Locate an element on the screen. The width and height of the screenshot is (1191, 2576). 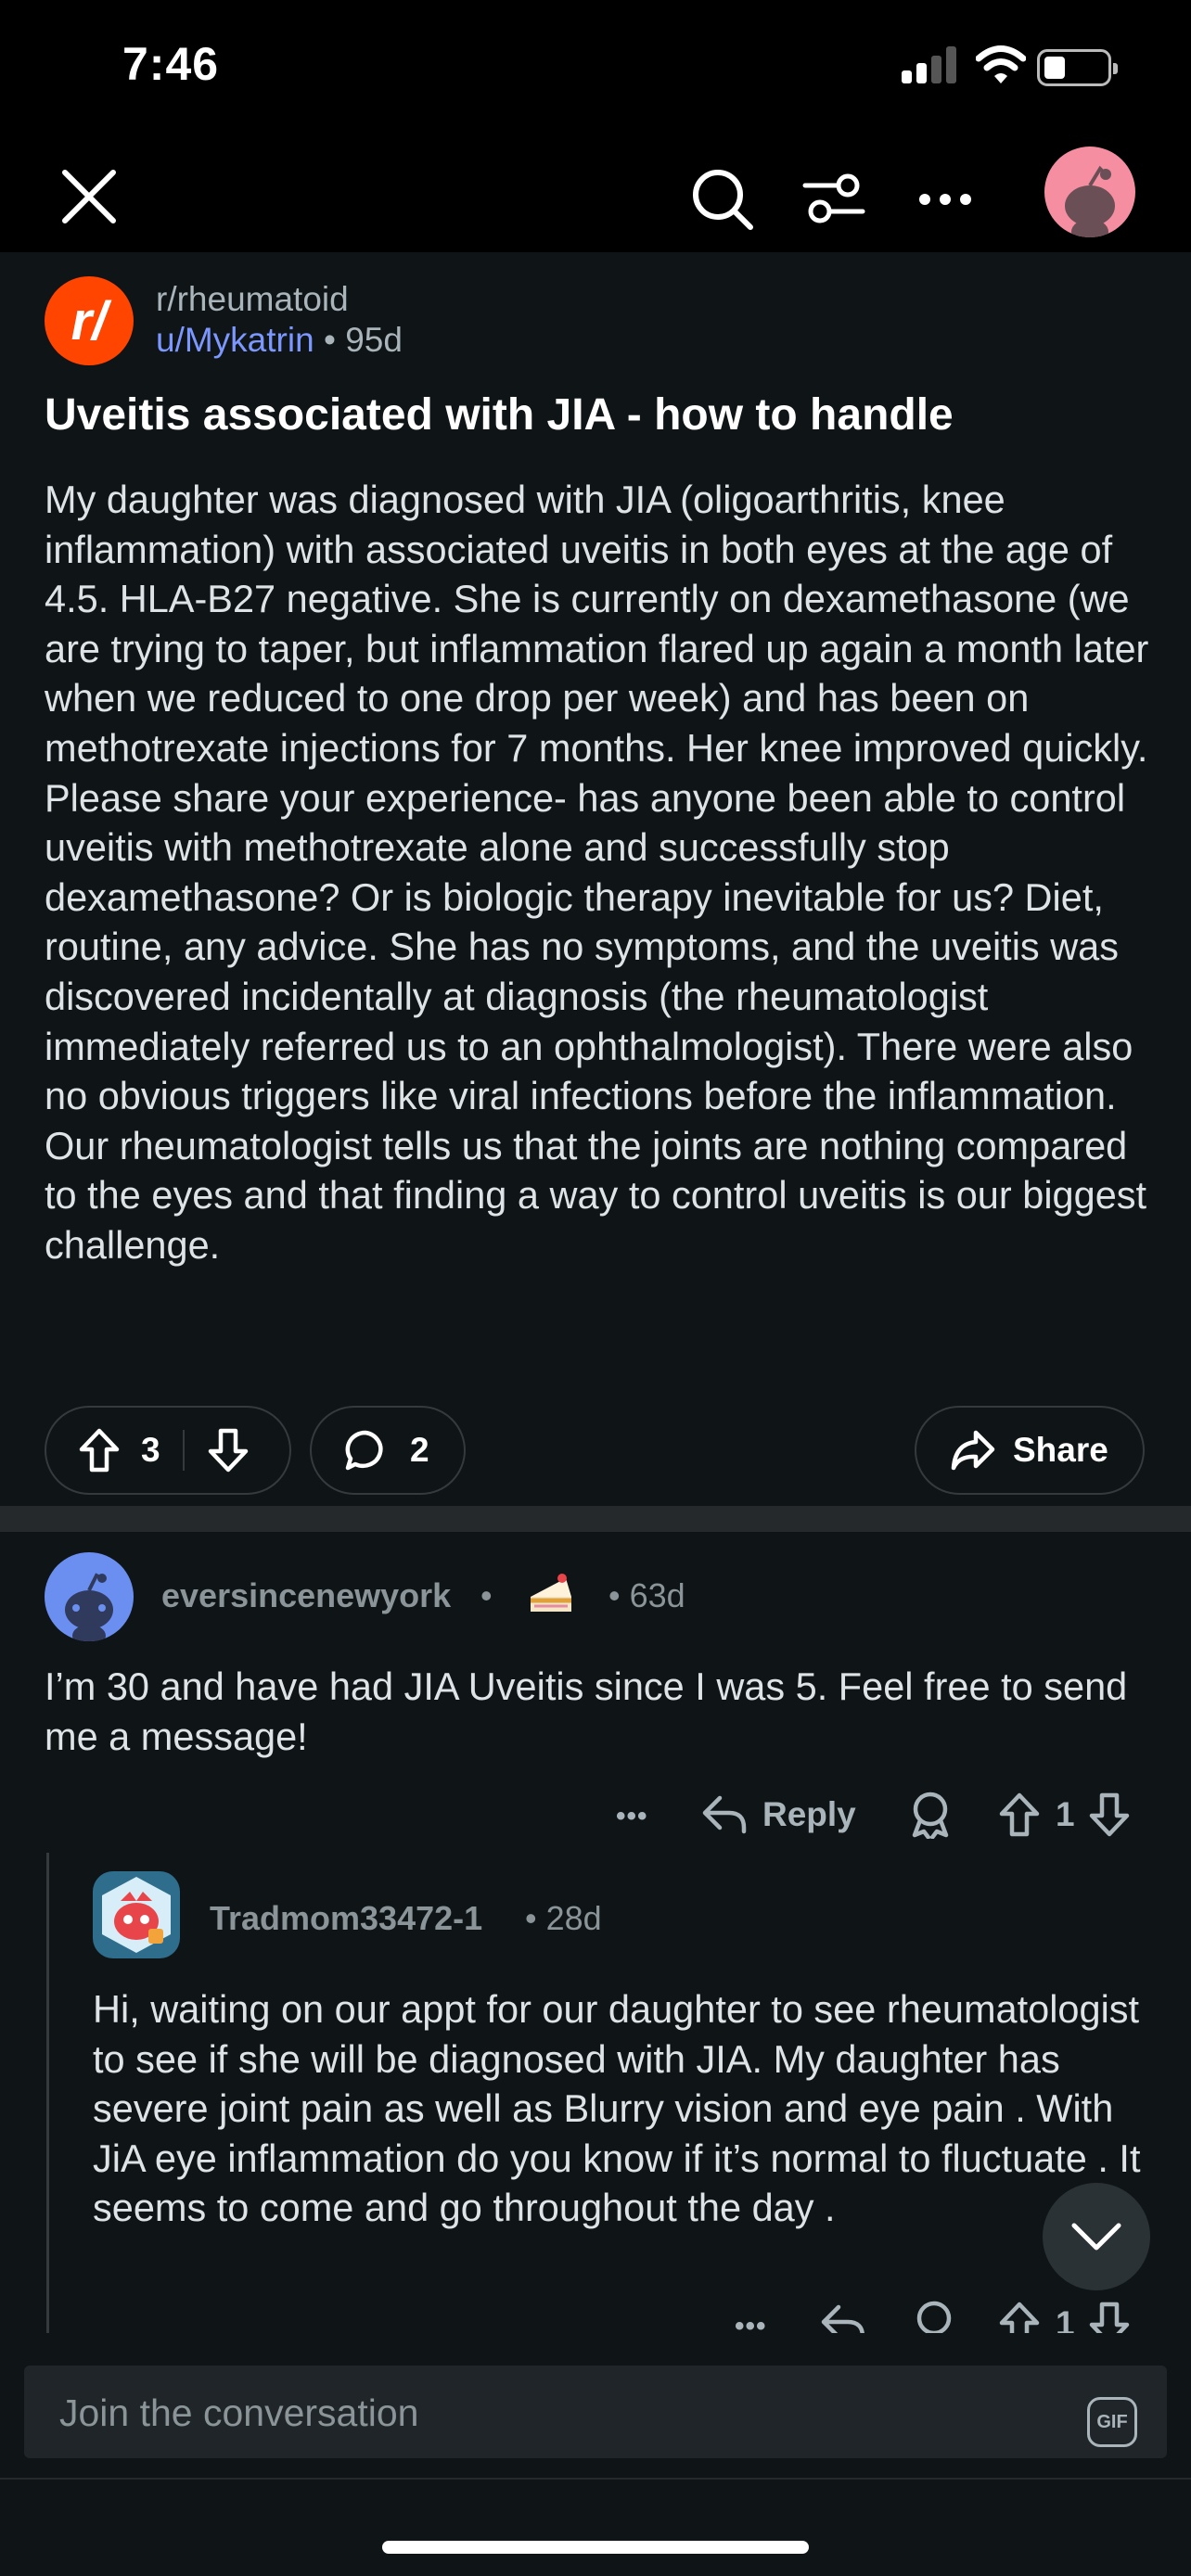
comment-author: eversincenewyork is located at coordinates (306, 1595).